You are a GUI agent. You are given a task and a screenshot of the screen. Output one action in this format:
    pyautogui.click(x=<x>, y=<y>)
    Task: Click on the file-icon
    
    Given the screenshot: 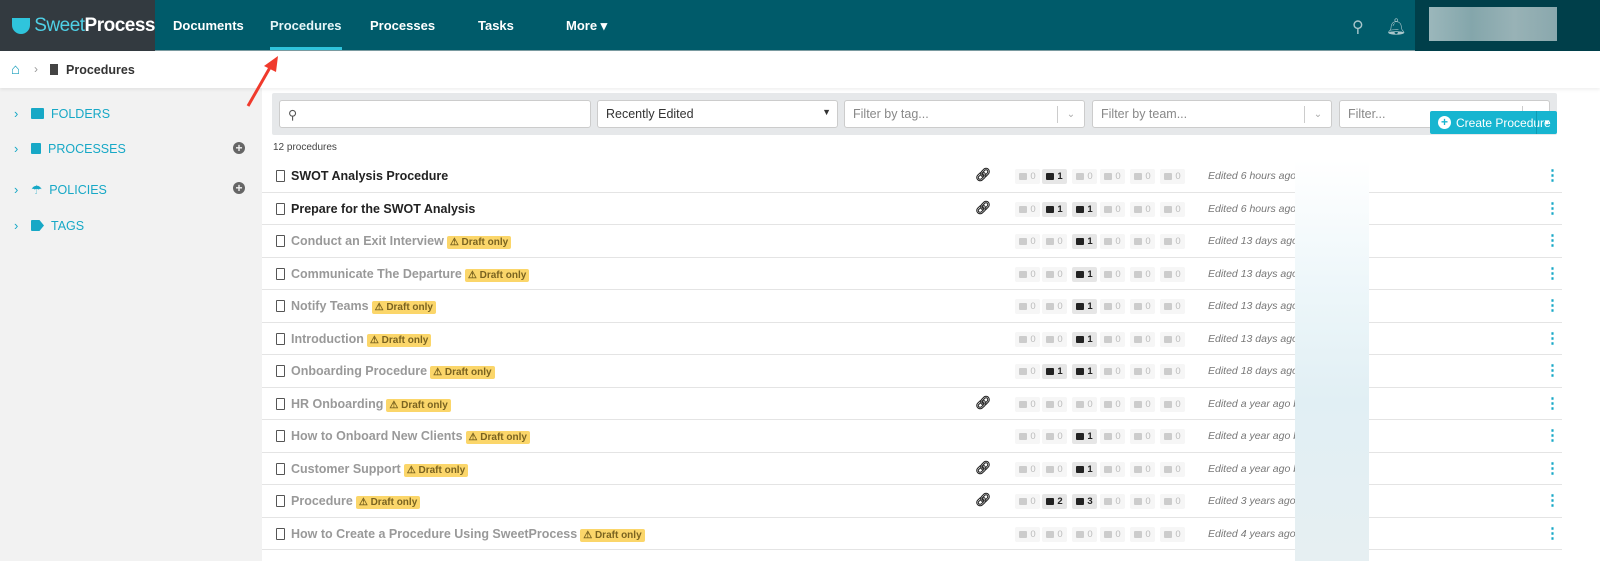 What is the action you would take?
    pyautogui.click(x=280, y=436)
    